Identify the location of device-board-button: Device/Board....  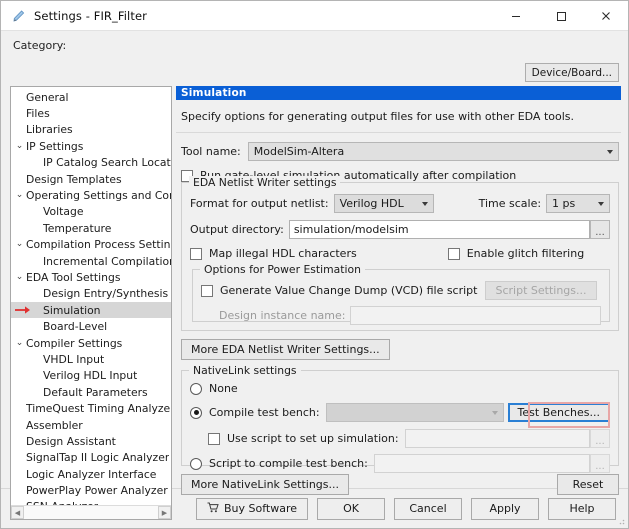
(571, 72).